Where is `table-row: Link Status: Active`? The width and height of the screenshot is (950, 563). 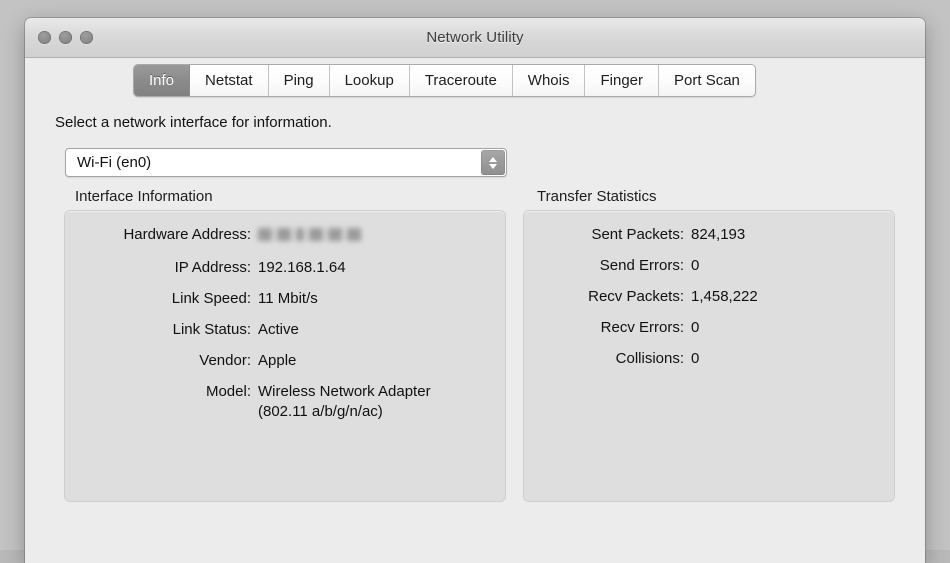
table-row: Link Status: Active is located at coordinates (285, 330).